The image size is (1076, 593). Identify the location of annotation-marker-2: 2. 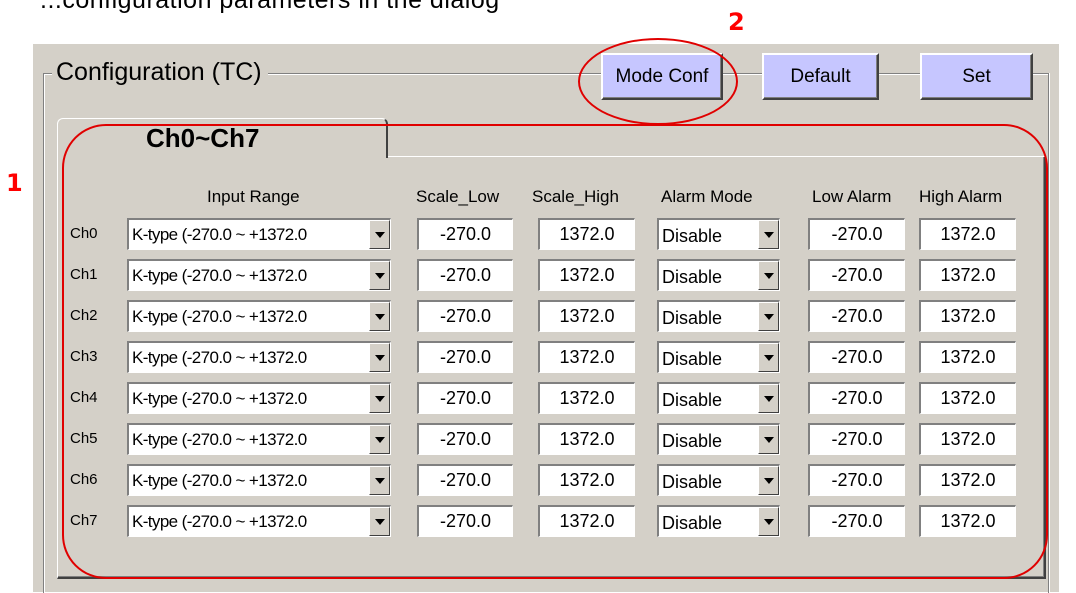
(736, 22).